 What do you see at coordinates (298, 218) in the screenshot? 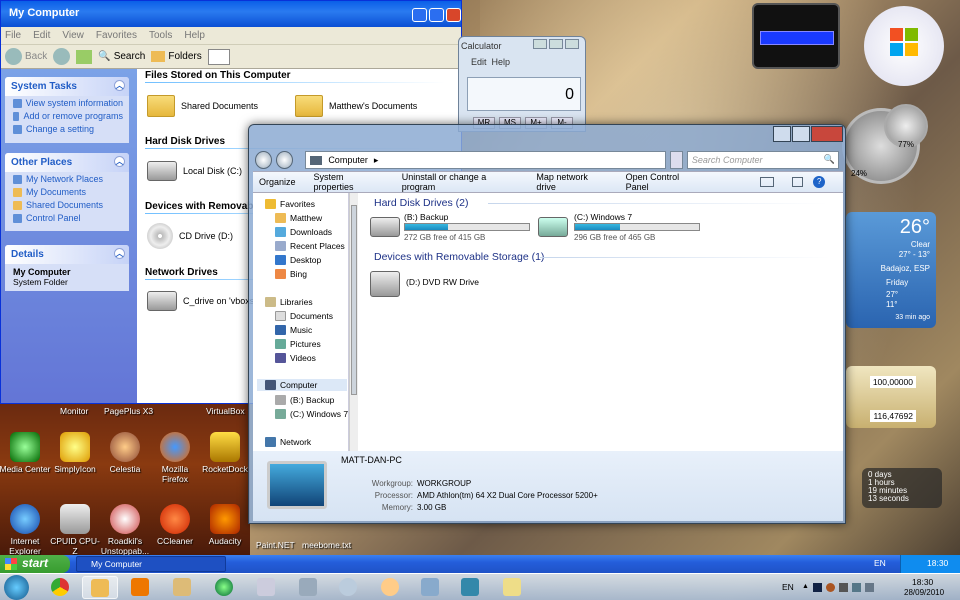
I see `nav-matthew: Matthew` at bounding box center [298, 218].